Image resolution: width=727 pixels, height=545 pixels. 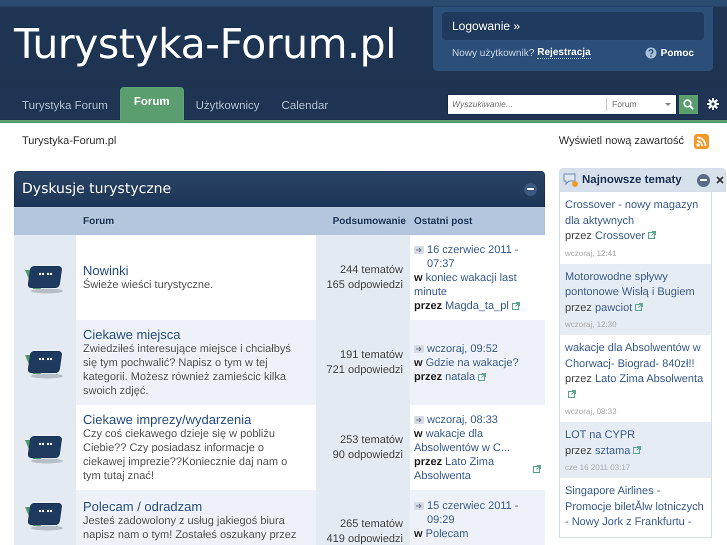 What do you see at coordinates (472, 468) in the screenshot?
I see `last-post-author-link: przez Lato Zima Absolwenta` at bounding box center [472, 468].